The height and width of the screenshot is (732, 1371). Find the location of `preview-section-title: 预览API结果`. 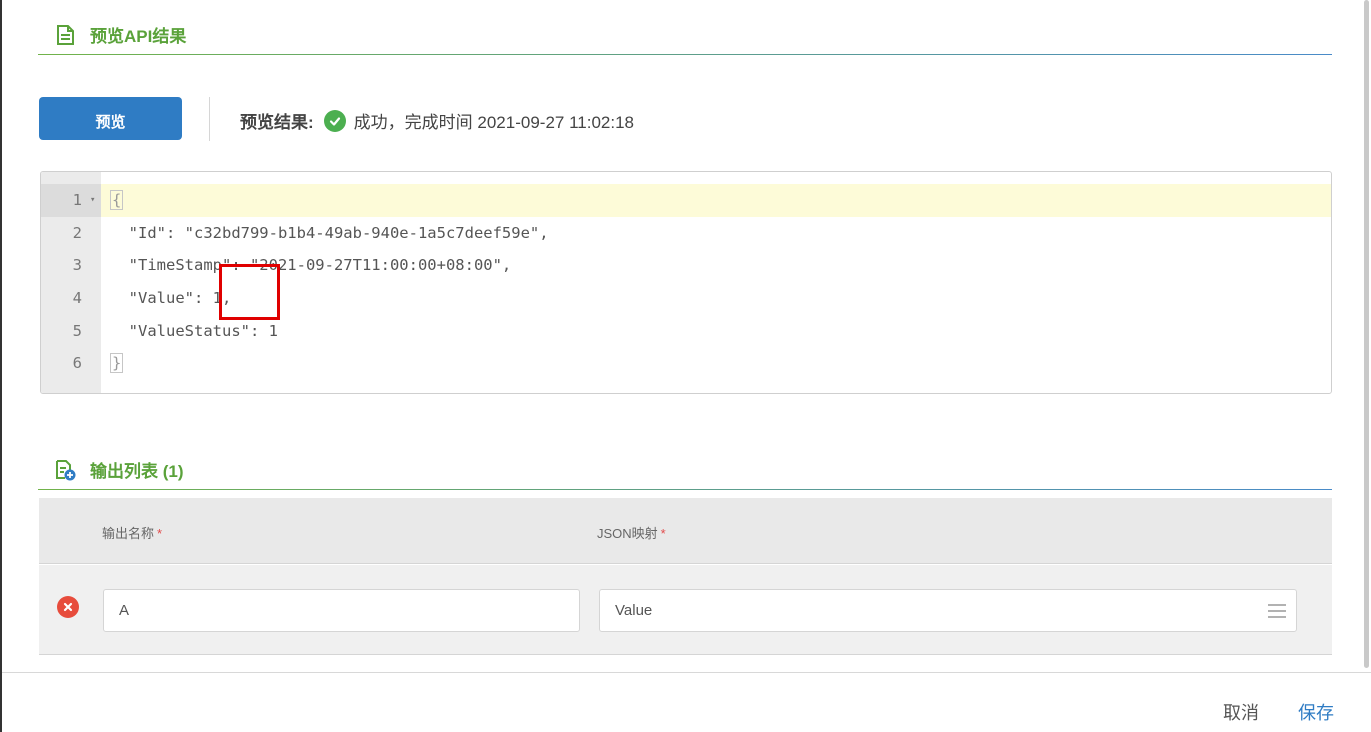

preview-section-title: 预览API结果 is located at coordinates (138, 36).